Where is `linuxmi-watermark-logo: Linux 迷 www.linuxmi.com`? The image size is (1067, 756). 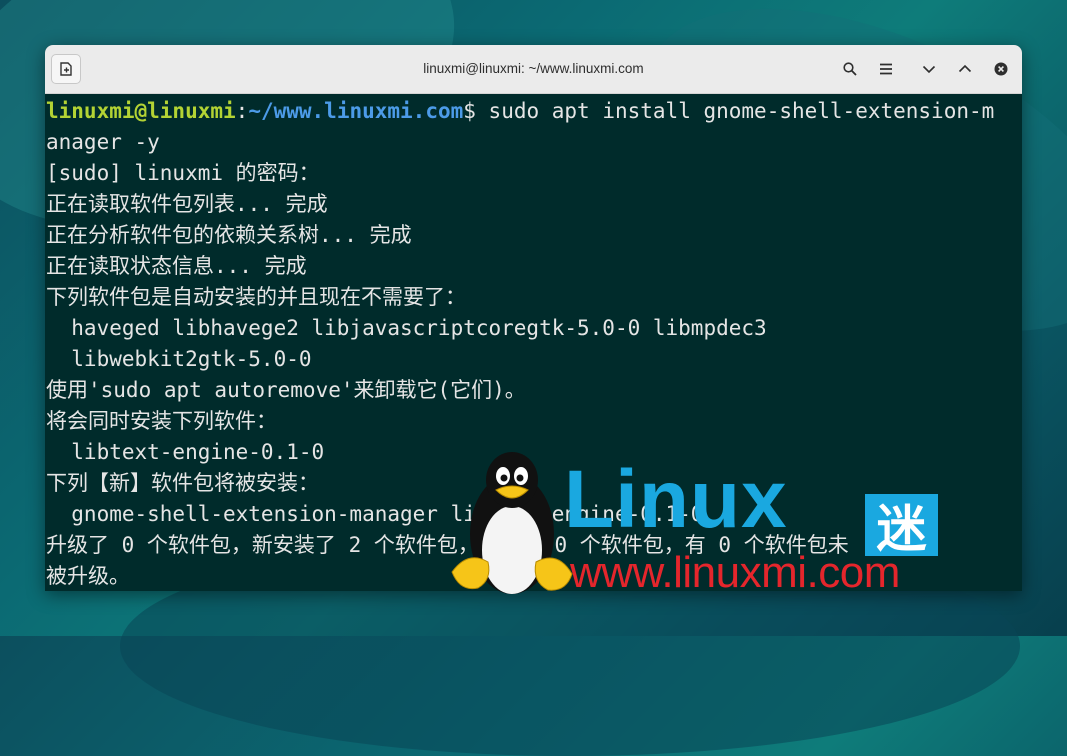
linuxmi-watermark-logo: Linux 迷 www.linuxmi.com is located at coordinates (698, 525).